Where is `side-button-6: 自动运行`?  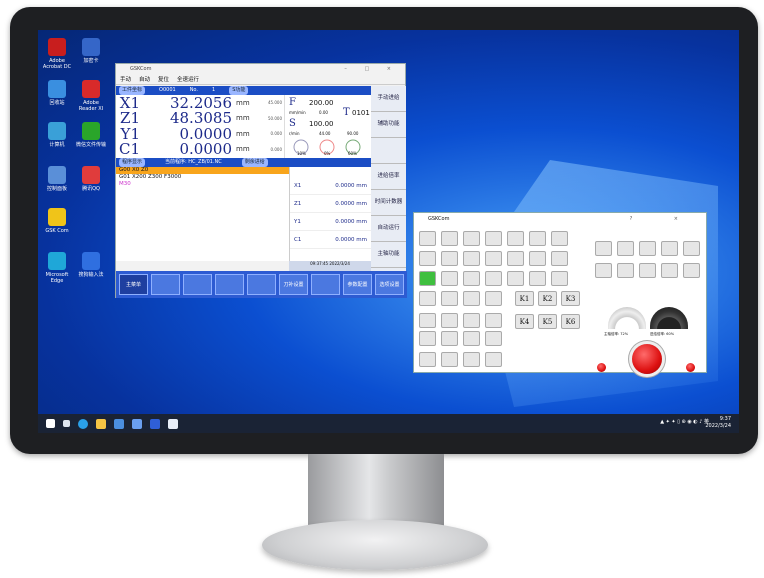 side-button-6: 自动运行 is located at coordinates (388, 229).